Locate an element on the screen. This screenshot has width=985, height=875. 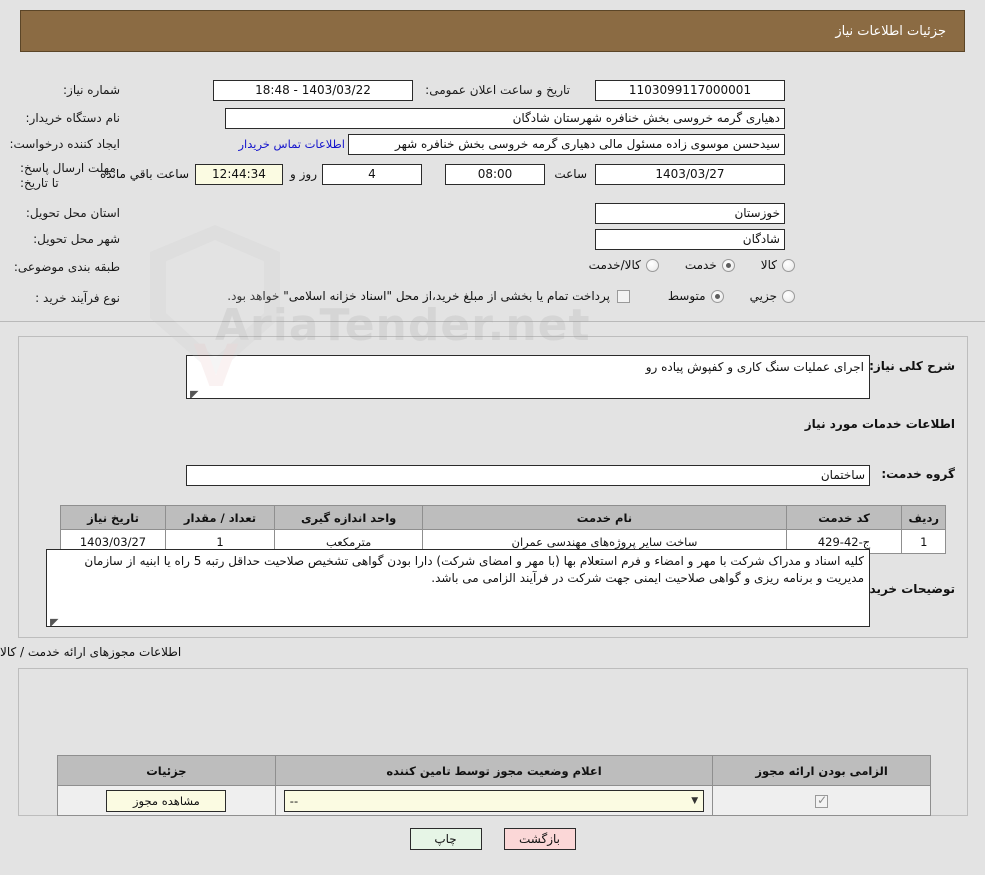
process-radio-group: جزیي متوسط is located at coordinates (718, 296).